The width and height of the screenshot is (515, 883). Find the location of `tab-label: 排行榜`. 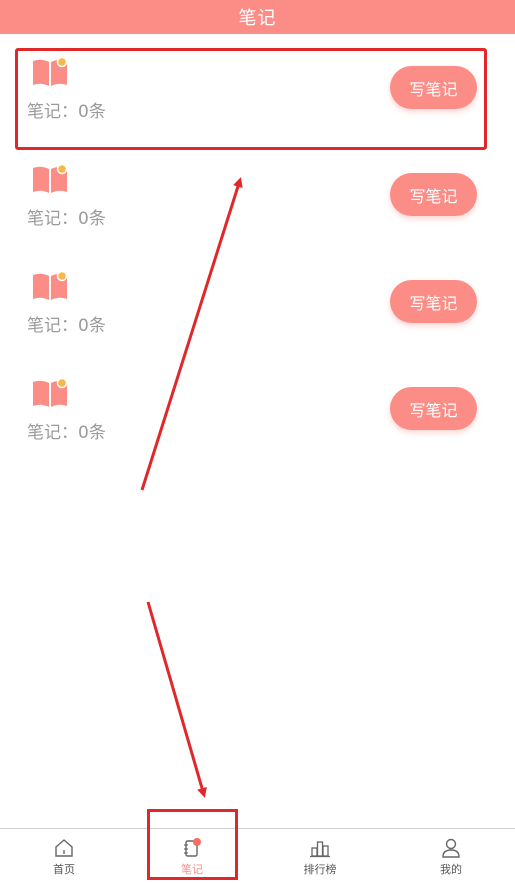

tab-label: 排行榜 is located at coordinates (320, 869).